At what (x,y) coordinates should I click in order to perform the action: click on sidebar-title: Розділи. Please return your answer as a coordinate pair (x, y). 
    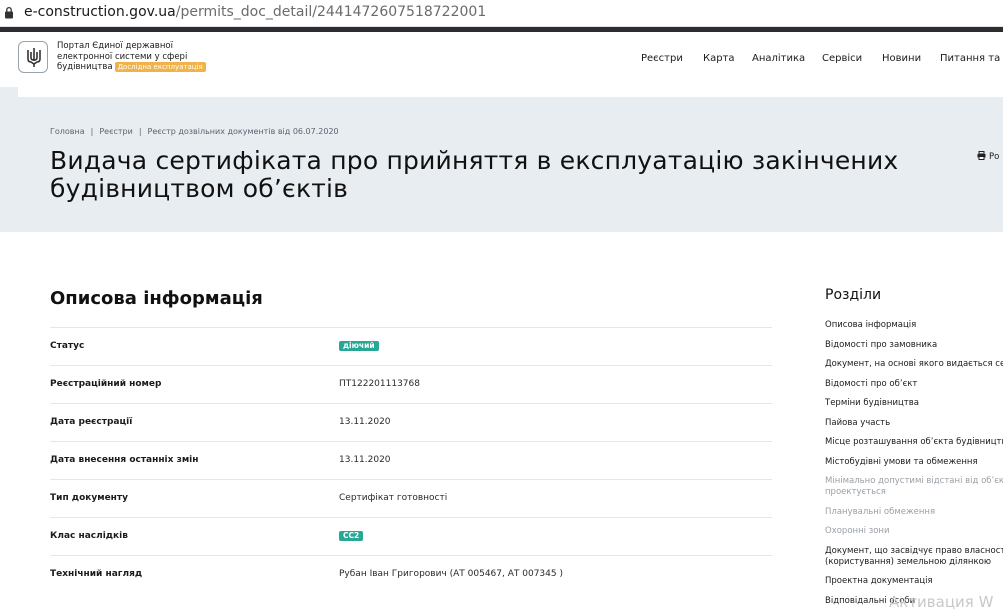
    Looking at the image, I should click on (853, 295).